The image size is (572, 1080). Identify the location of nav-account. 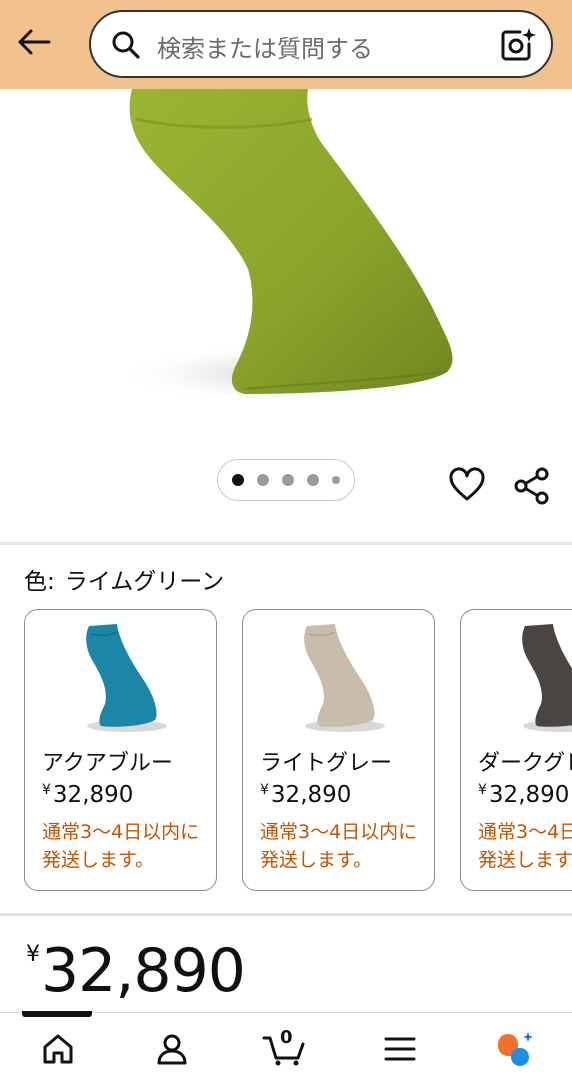
(172, 1049).